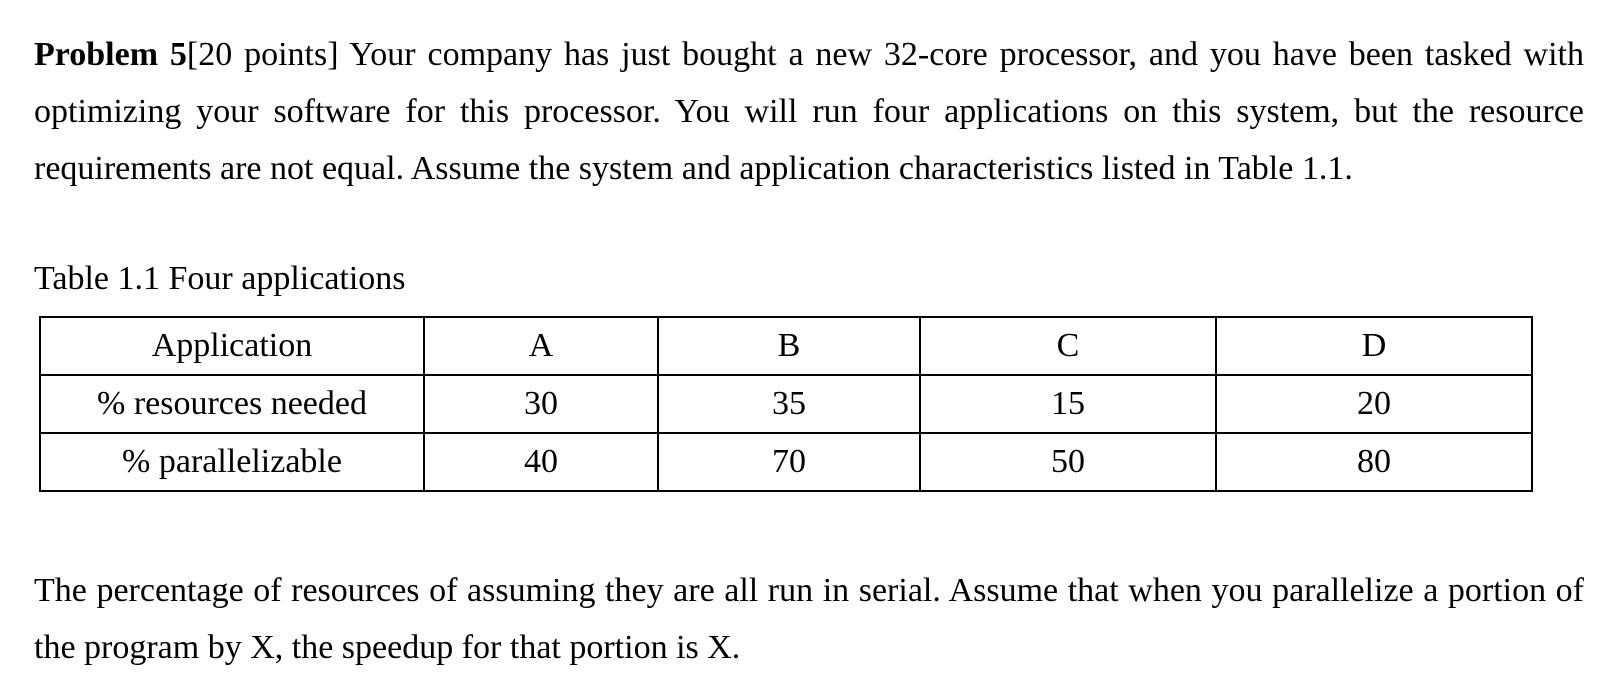  I want to click on table-cell: 35, so click(789, 404).